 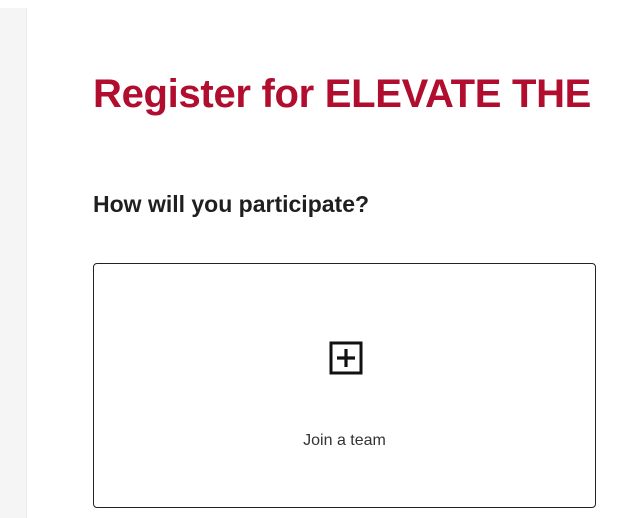 What do you see at coordinates (342, 94) in the screenshot?
I see `page-title: Register for ELEVATE THE` at bounding box center [342, 94].